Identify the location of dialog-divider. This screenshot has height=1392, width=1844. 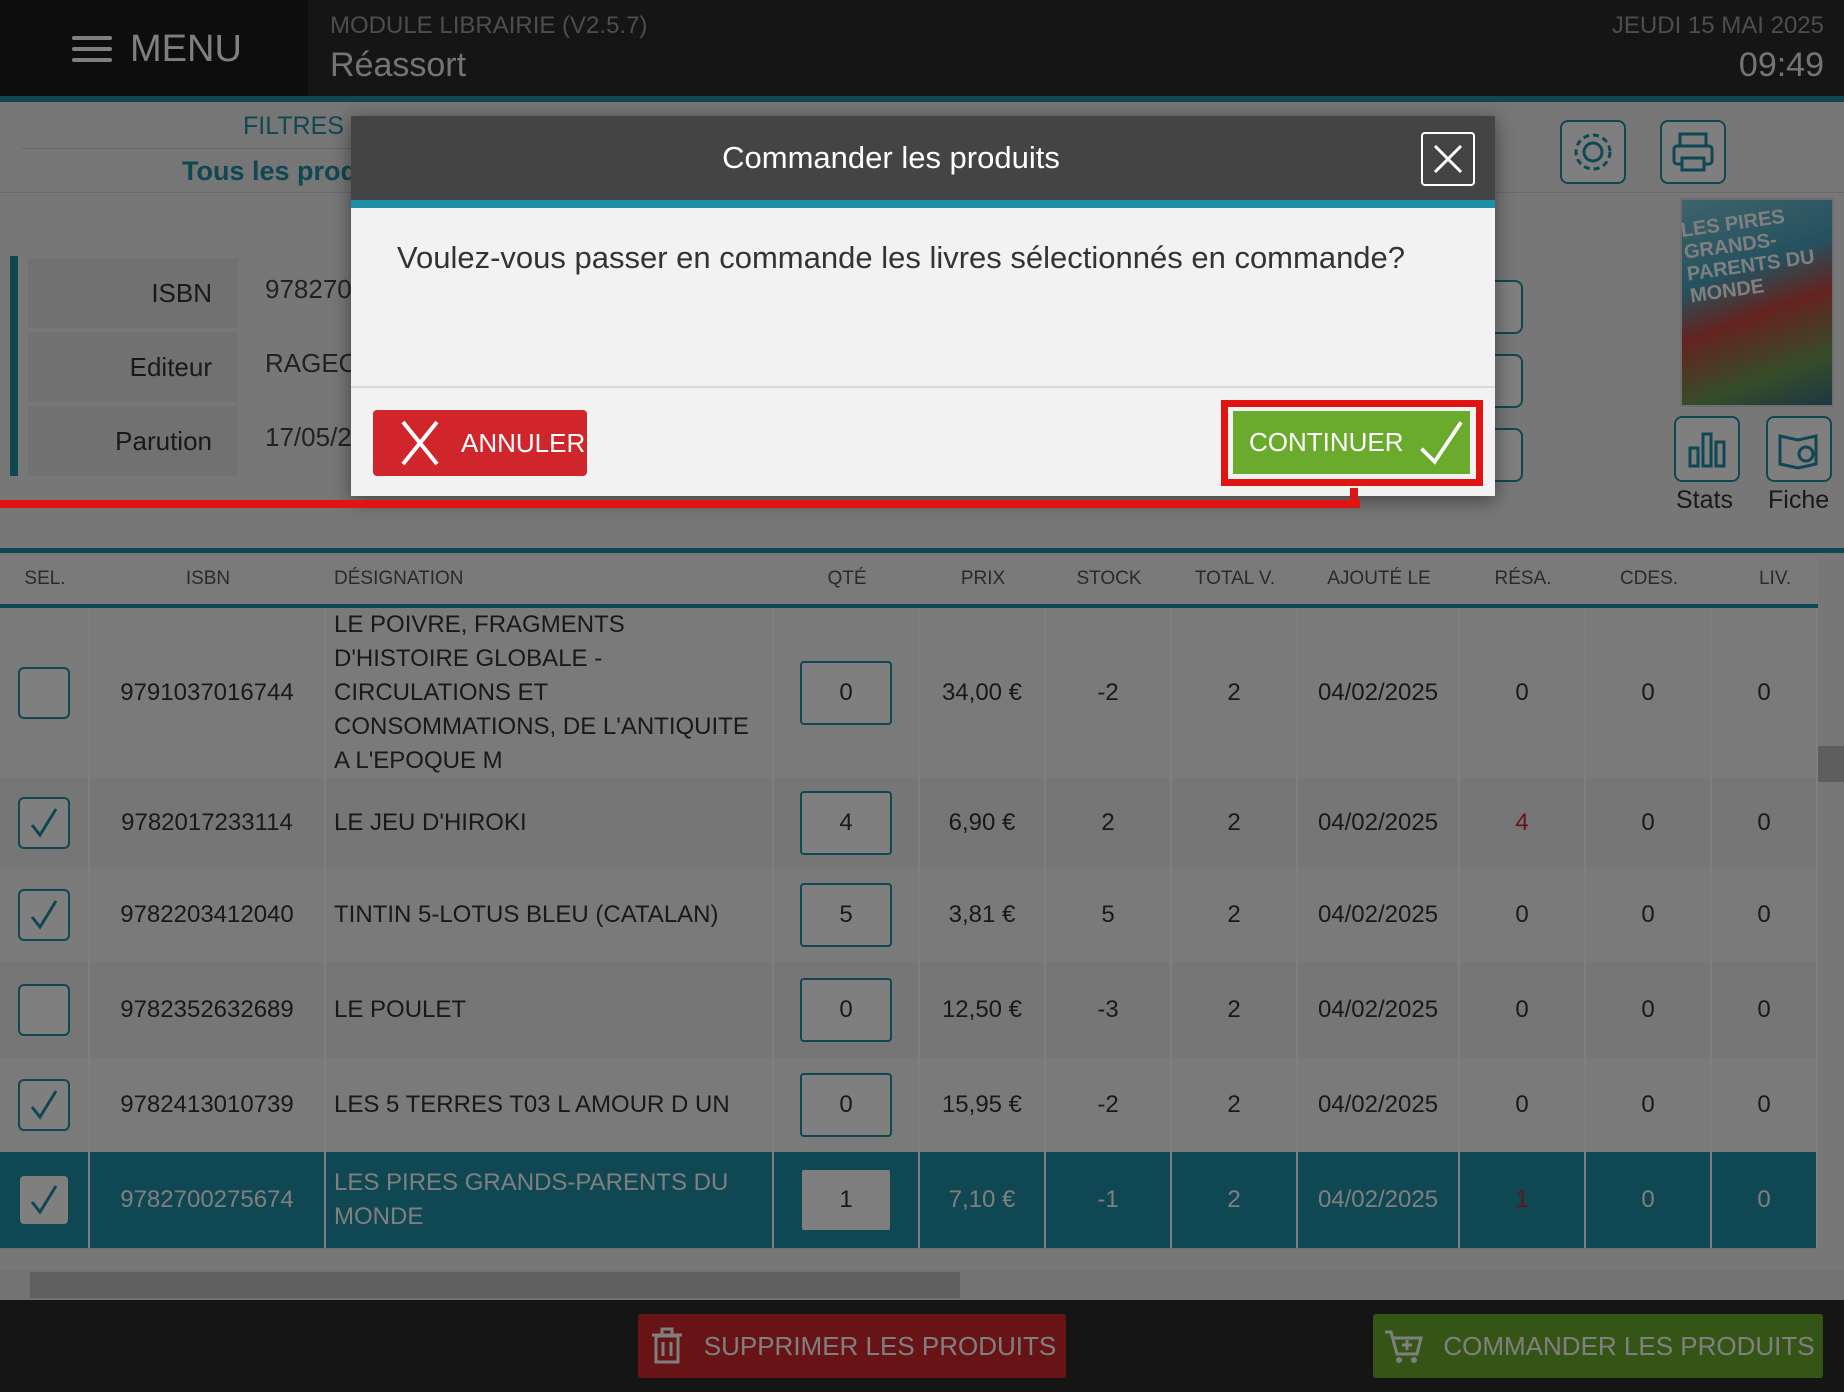
(923, 387).